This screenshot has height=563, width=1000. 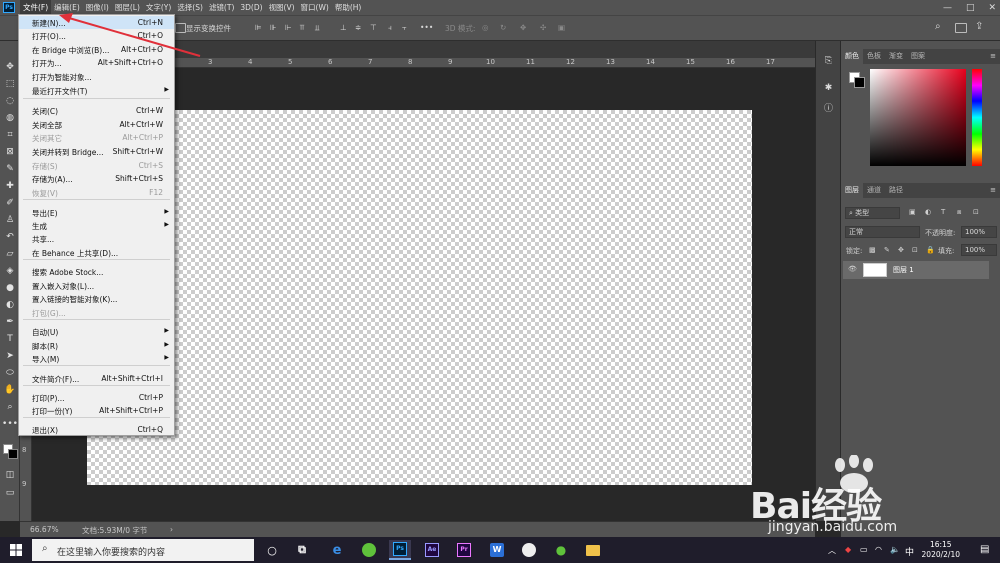 I want to click on screen-mode-icon: ▭, so click(x=10, y=493).